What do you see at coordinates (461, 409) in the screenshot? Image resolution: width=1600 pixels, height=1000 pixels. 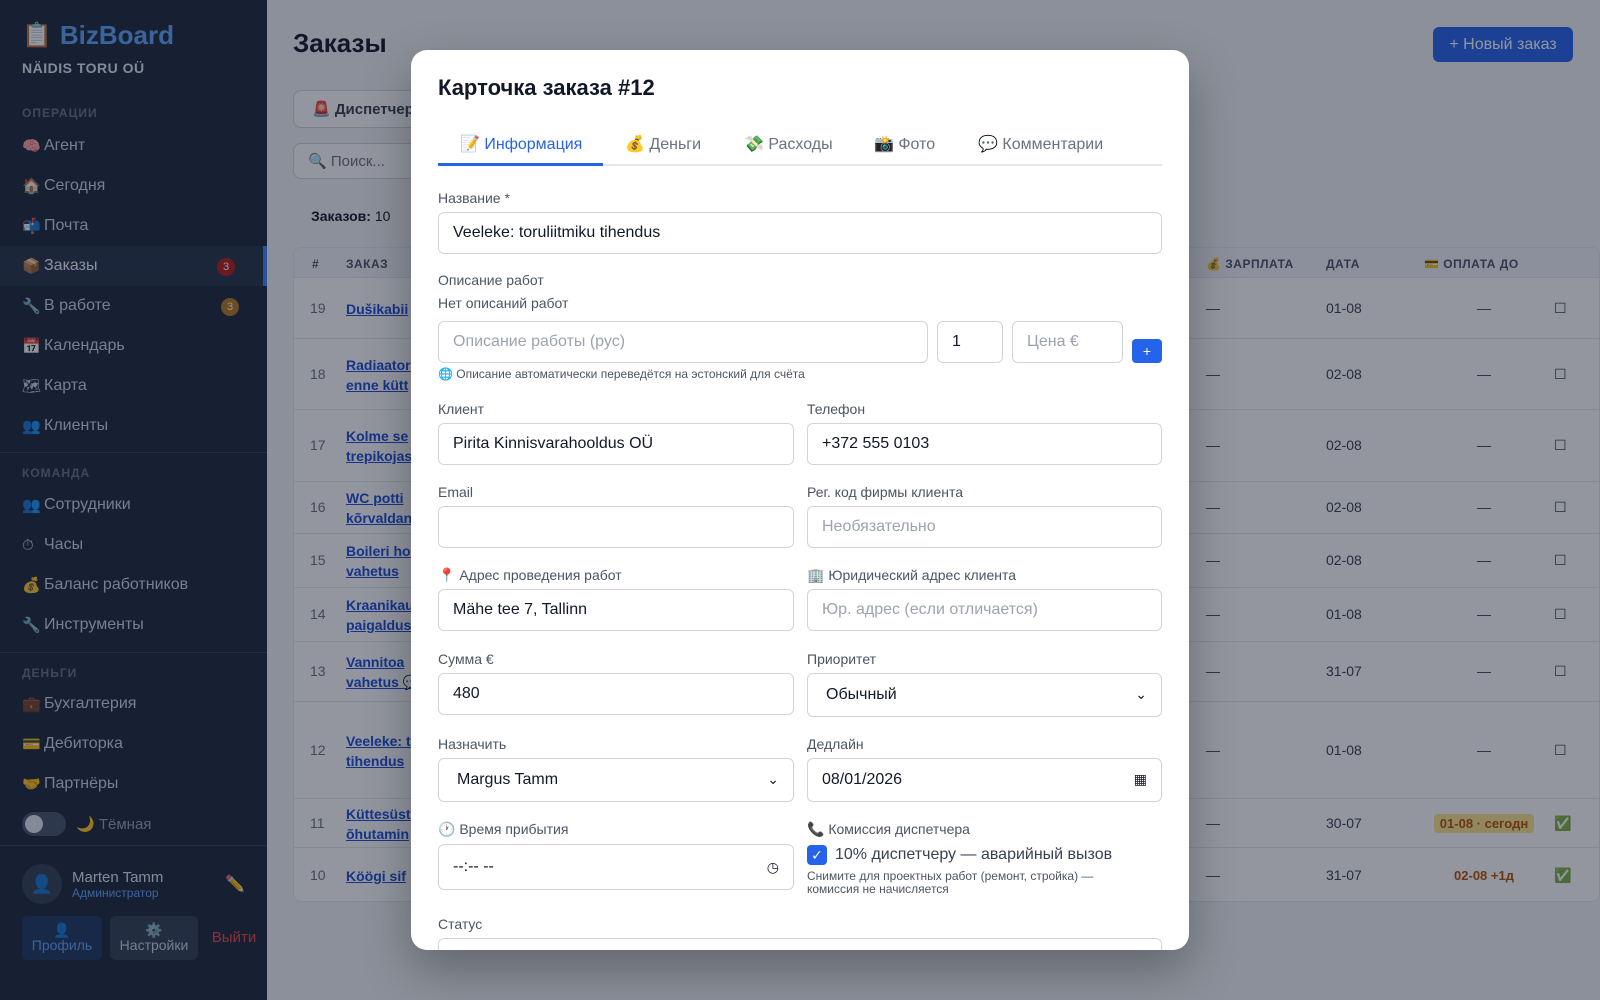 I see `client-label: Клиент` at bounding box center [461, 409].